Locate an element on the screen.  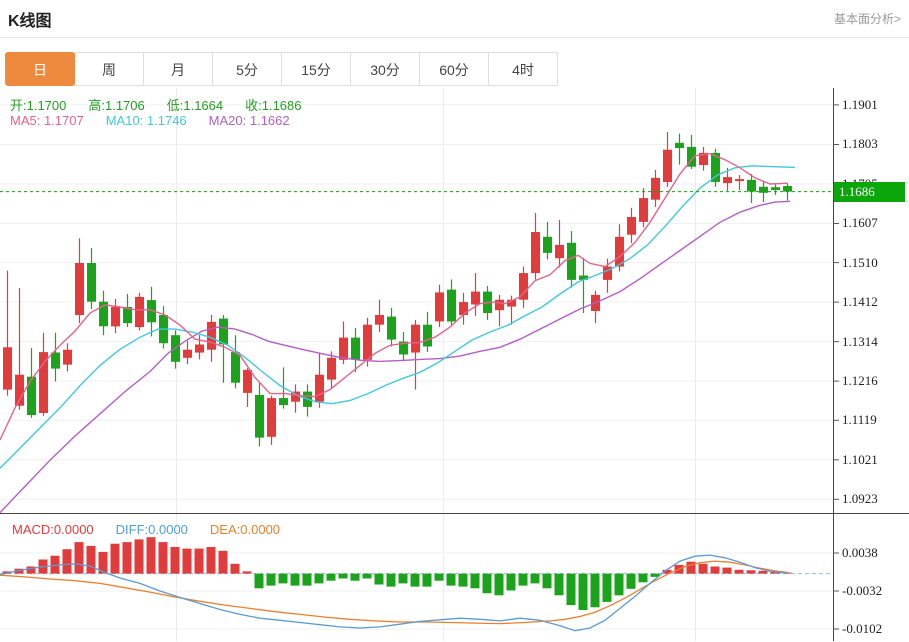
ohlc-收: 收:1.1686 is located at coordinates (273, 105).